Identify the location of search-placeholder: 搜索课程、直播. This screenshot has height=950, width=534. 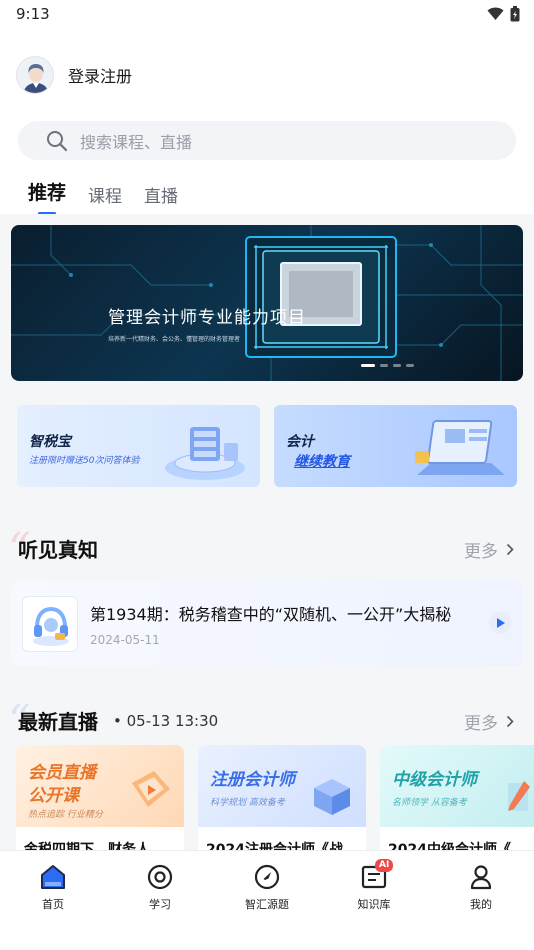
(136, 142).